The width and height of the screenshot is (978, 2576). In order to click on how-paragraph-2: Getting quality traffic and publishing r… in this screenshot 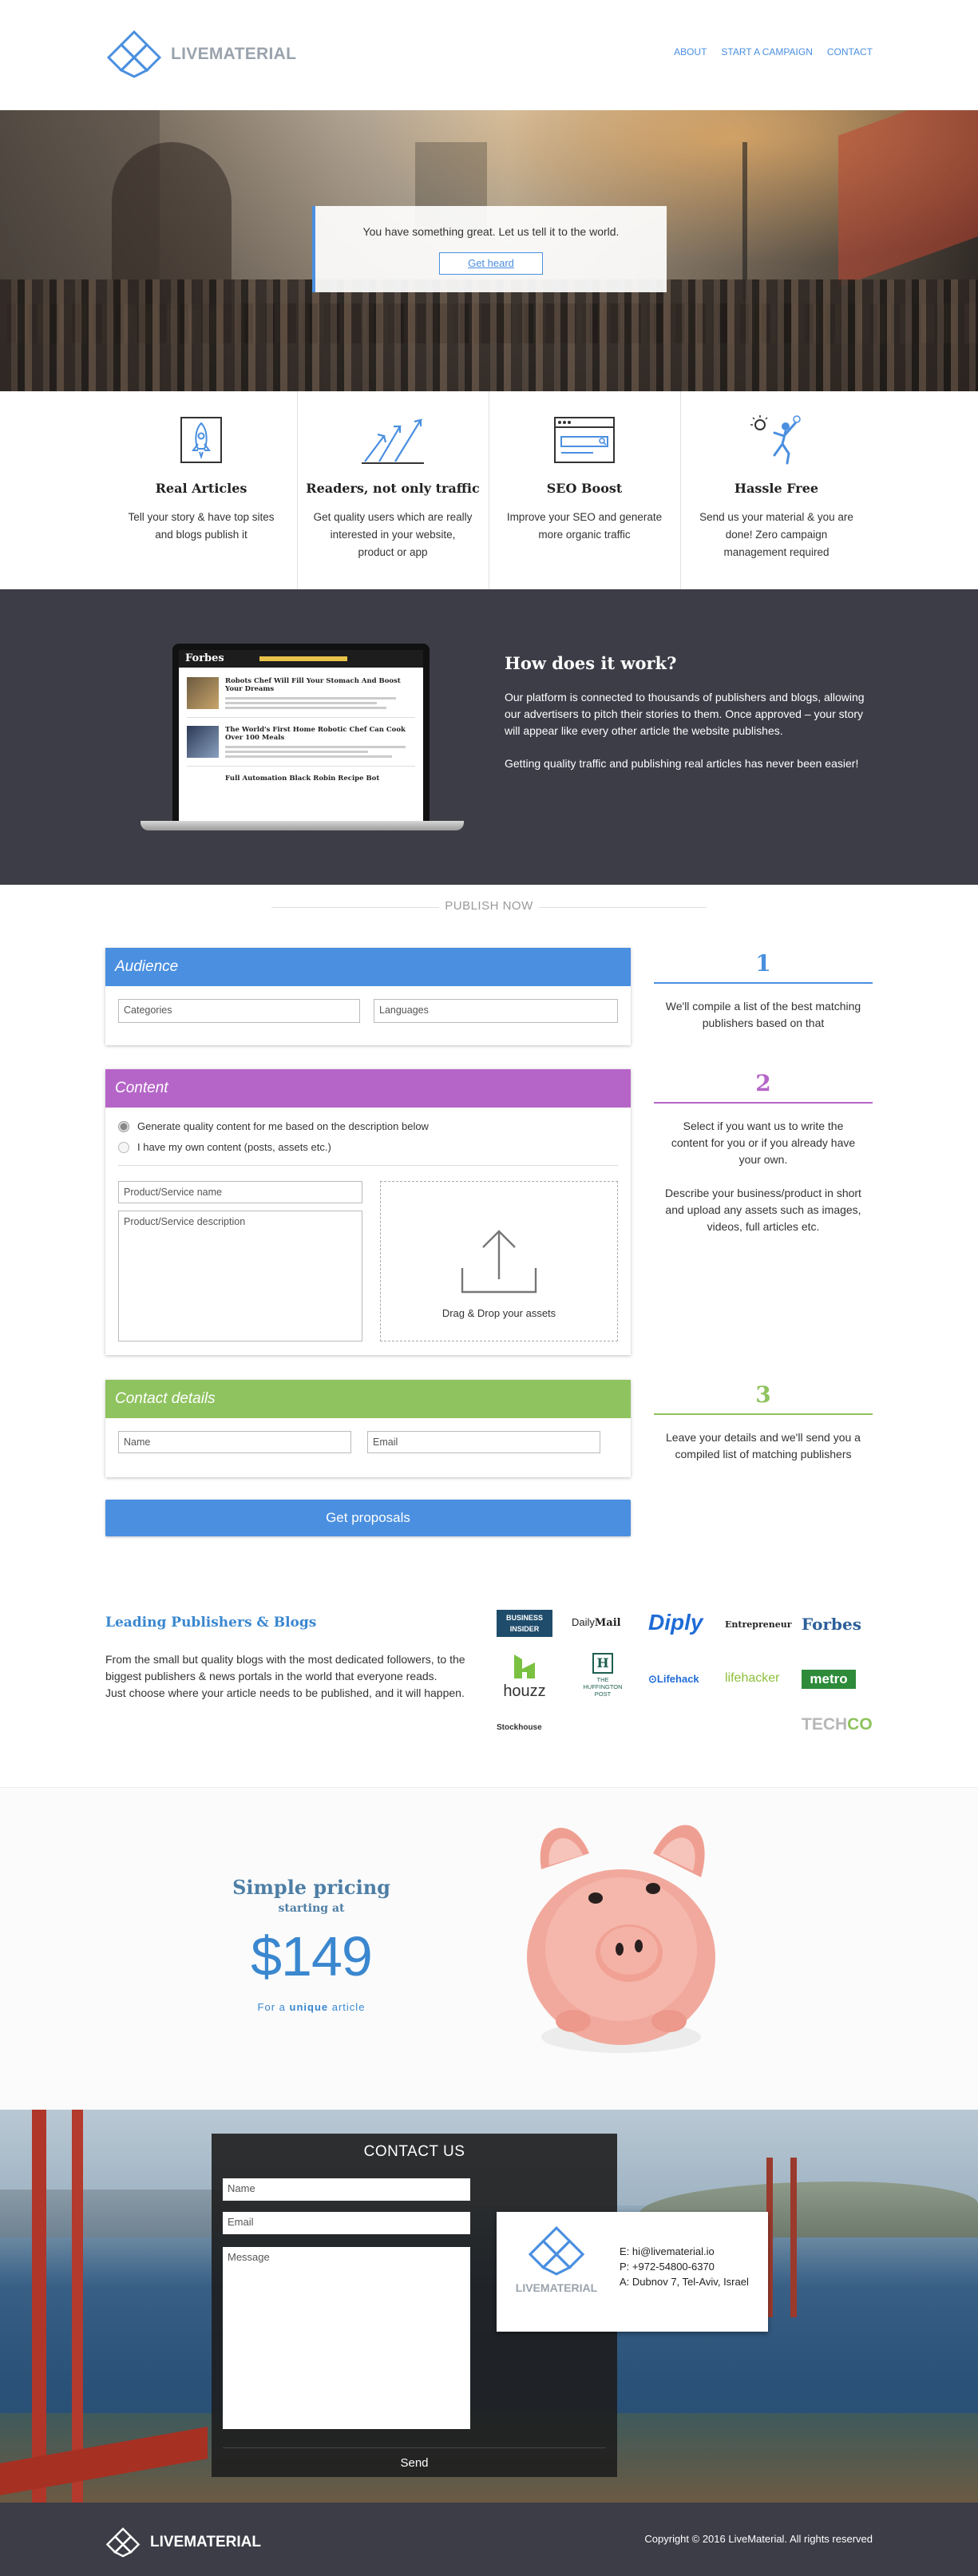, I will do `click(682, 763)`.